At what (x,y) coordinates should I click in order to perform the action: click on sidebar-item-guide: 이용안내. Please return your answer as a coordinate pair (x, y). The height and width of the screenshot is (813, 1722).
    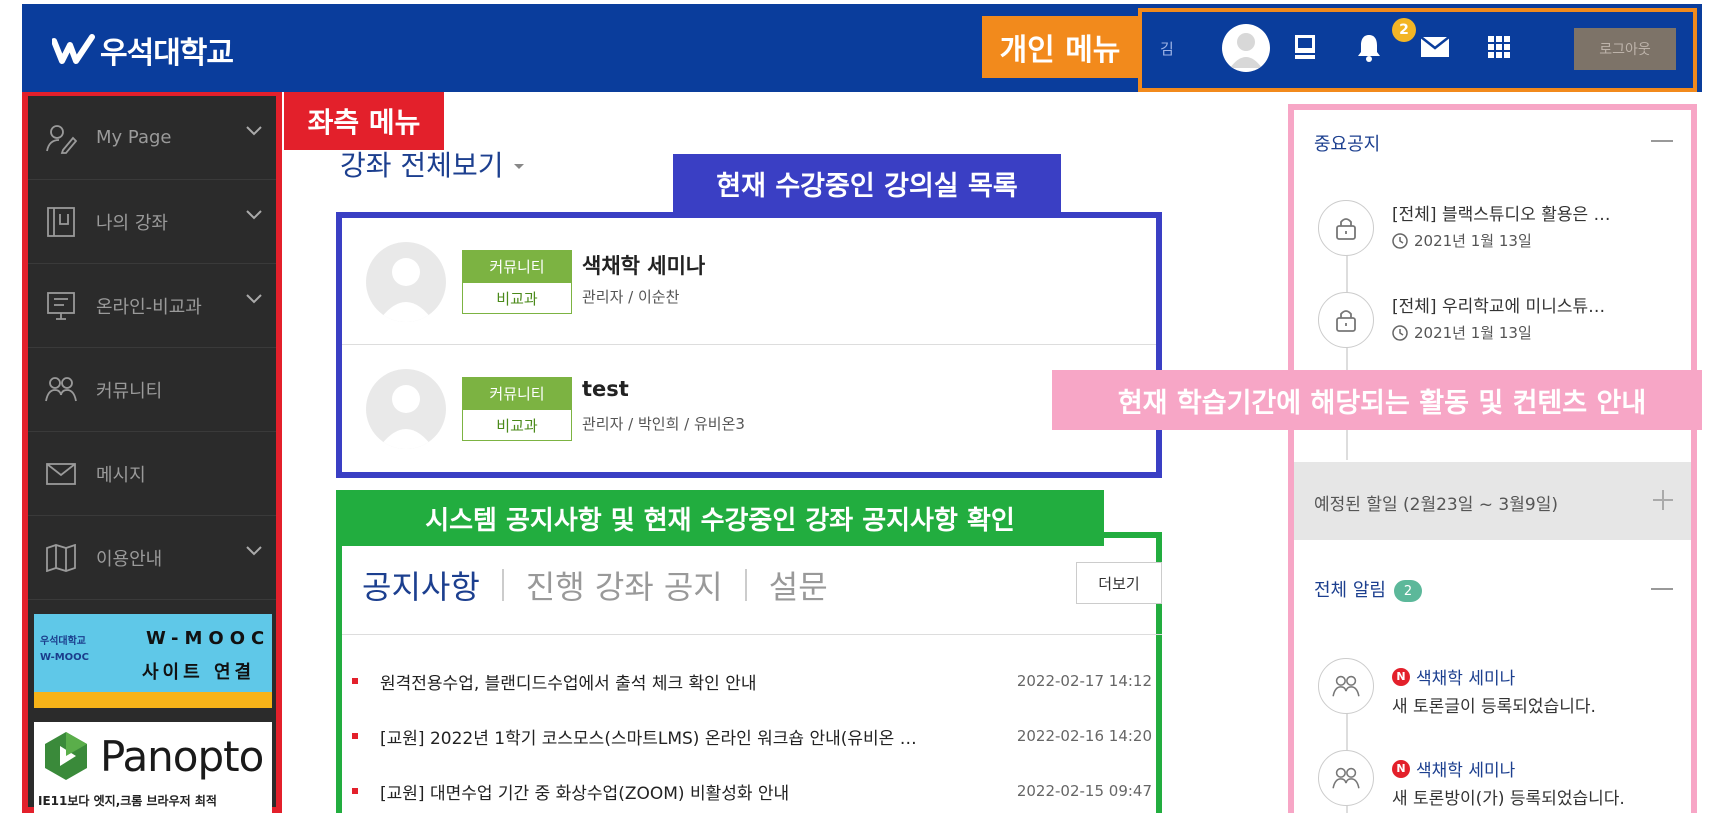
    Looking at the image, I should click on (152, 558).